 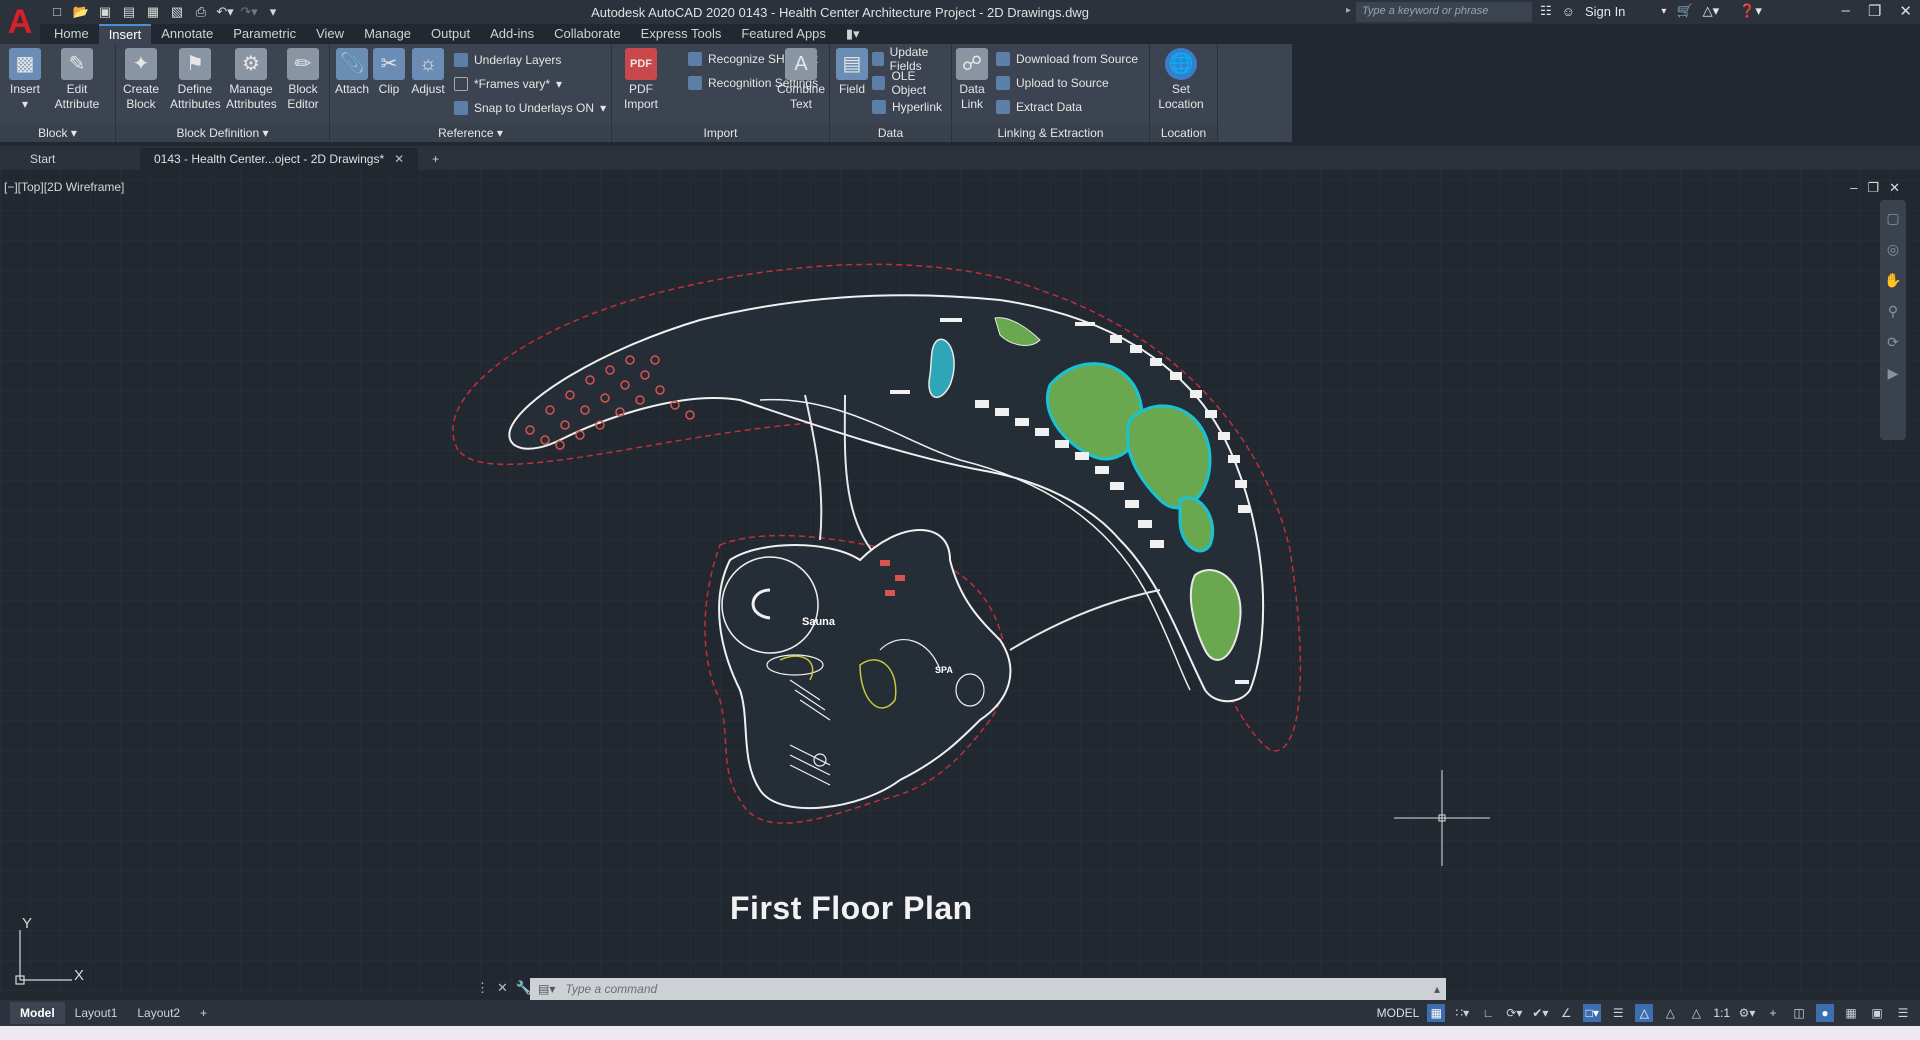 What do you see at coordinates (1444, 12) in the screenshot?
I see `search-input: Type a keyword or phrase` at bounding box center [1444, 12].